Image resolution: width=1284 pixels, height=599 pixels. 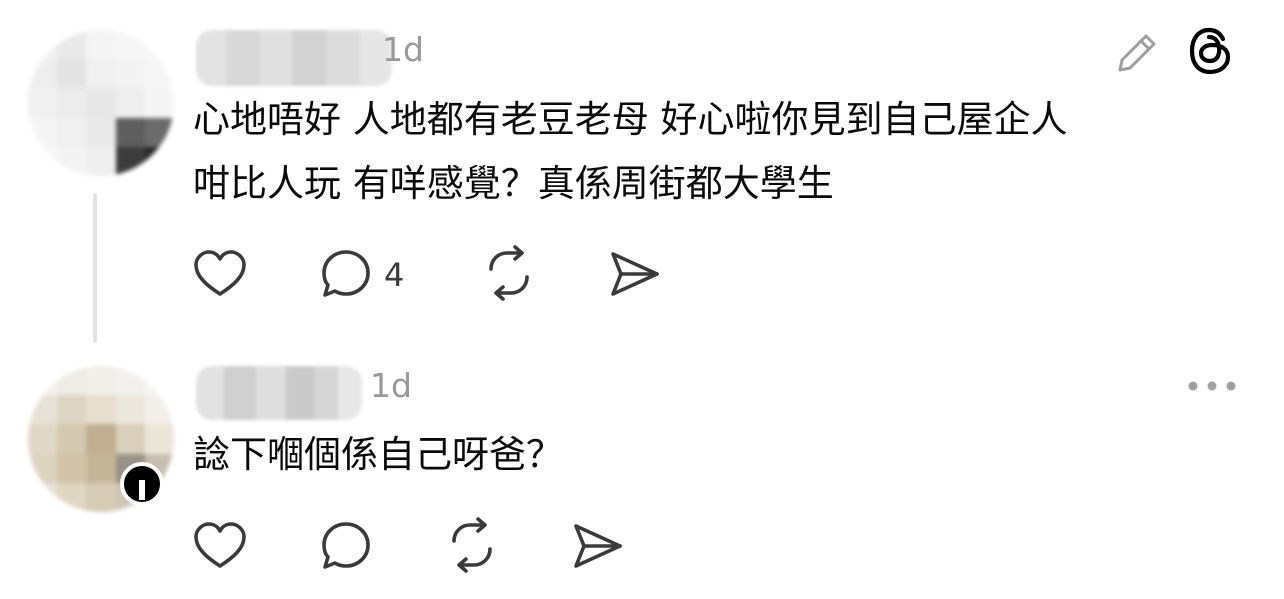 What do you see at coordinates (101, 103) in the screenshot?
I see `avatar` at bounding box center [101, 103].